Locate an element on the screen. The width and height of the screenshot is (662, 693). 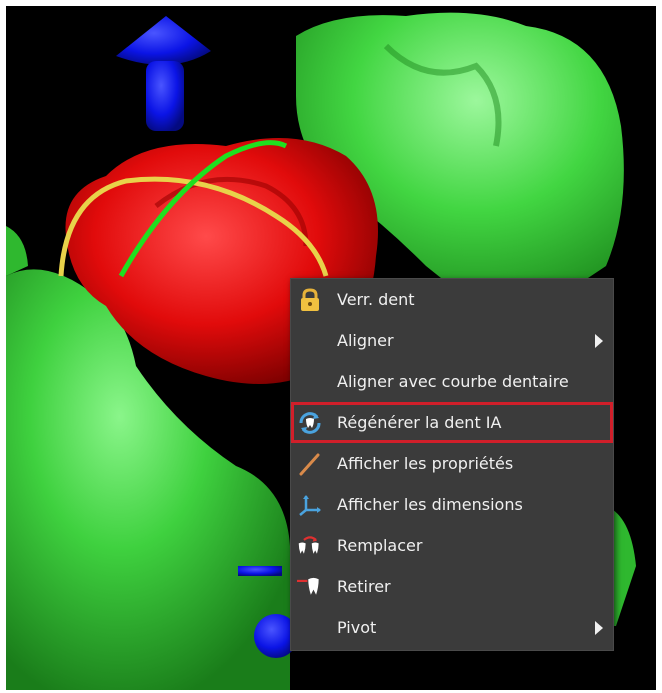
menu-item-label: Remplacer is located at coordinates (380, 545).